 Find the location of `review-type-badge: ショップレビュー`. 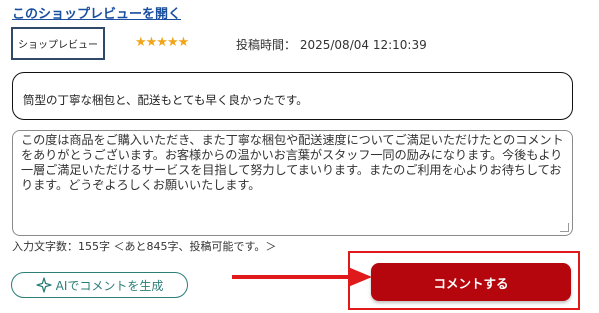

review-type-badge: ショップレビュー is located at coordinates (58, 43).